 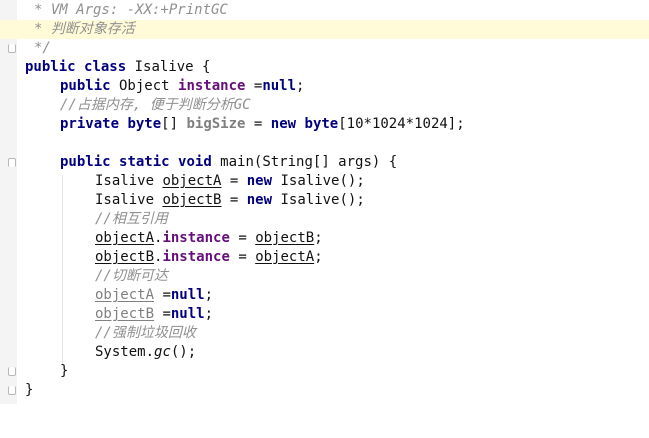 What do you see at coordinates (324, 219) in the screenshot?
I see `code-line: //相互引用` at bounding box center [324, 219].